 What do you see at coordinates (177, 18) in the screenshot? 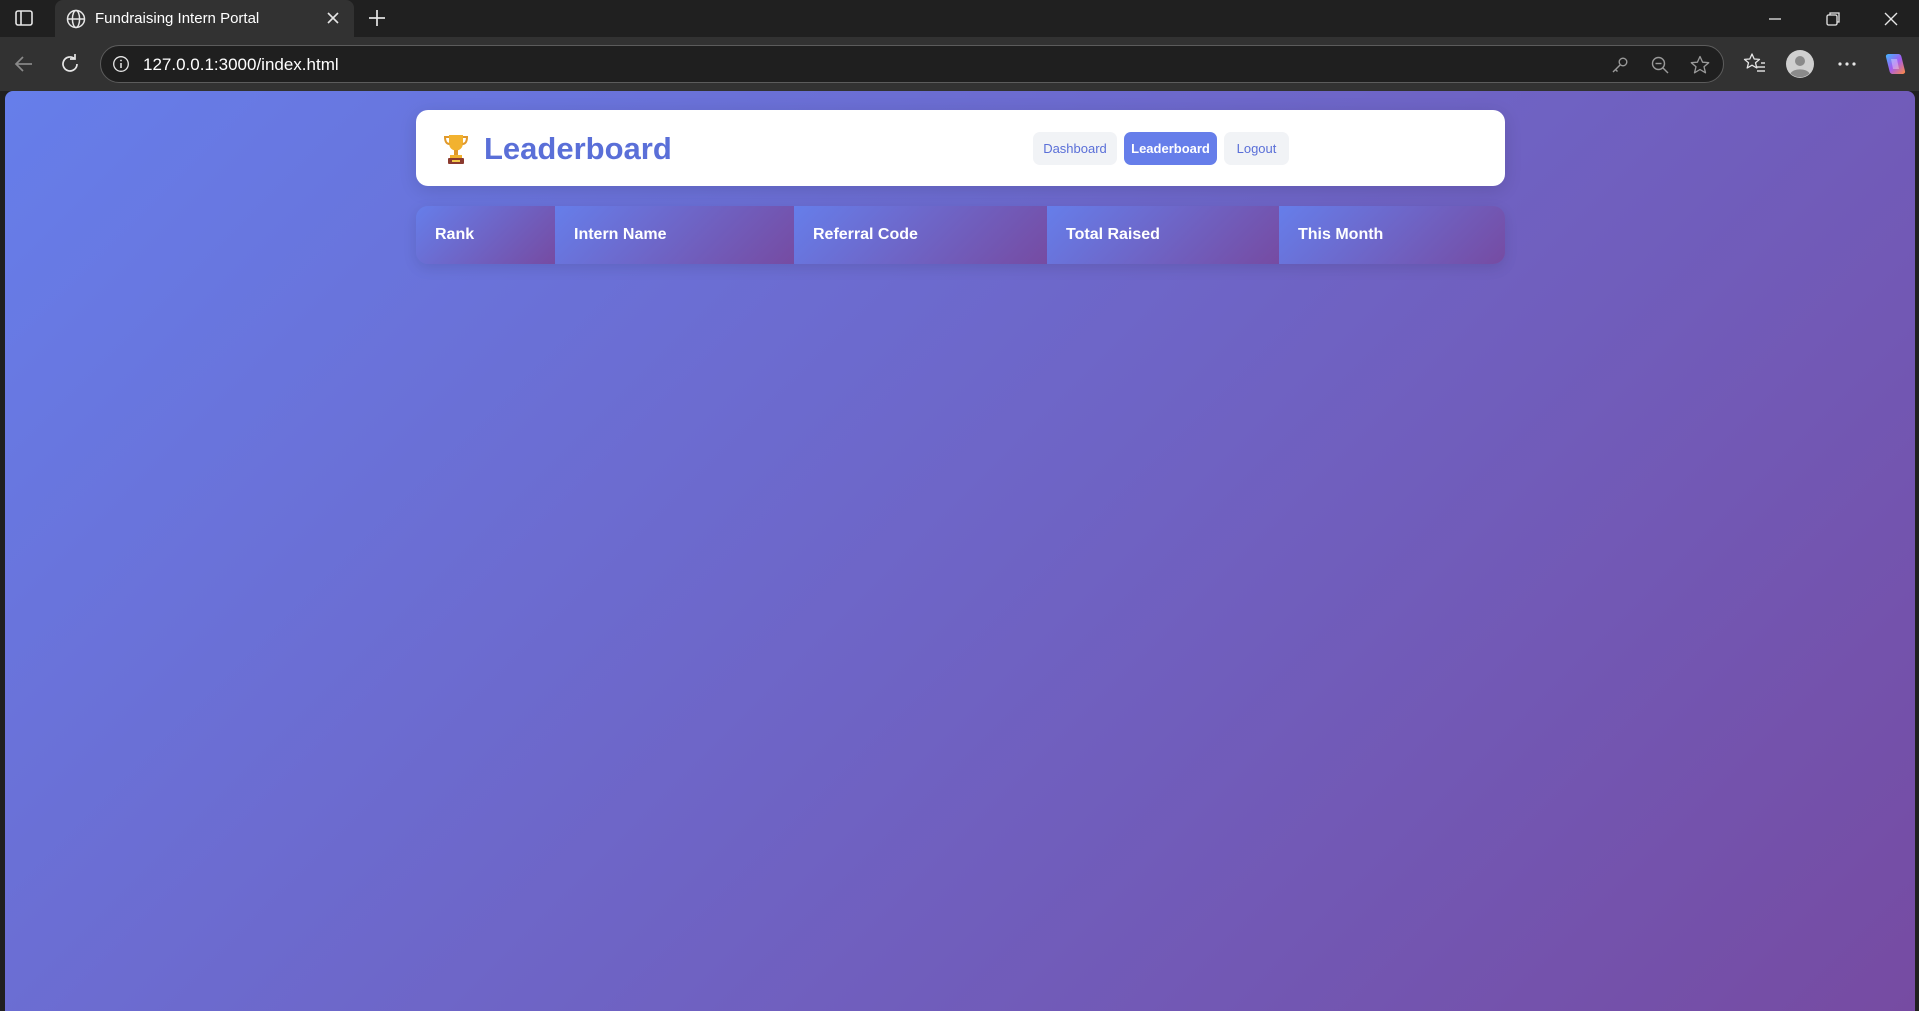
I see `tab-title: Fundraising Intern Portal` at bounding box center [177, 18].